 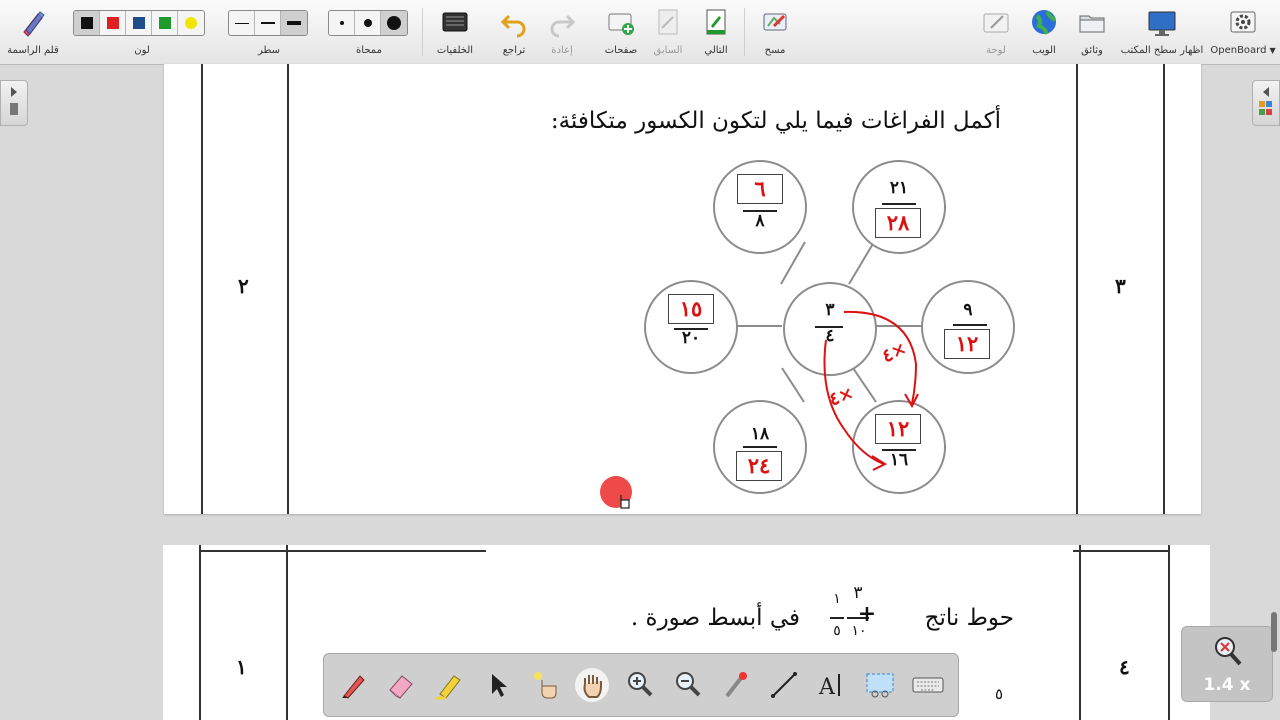 I want to click on previous-page-button: السابق, so click(x=668, y=32).